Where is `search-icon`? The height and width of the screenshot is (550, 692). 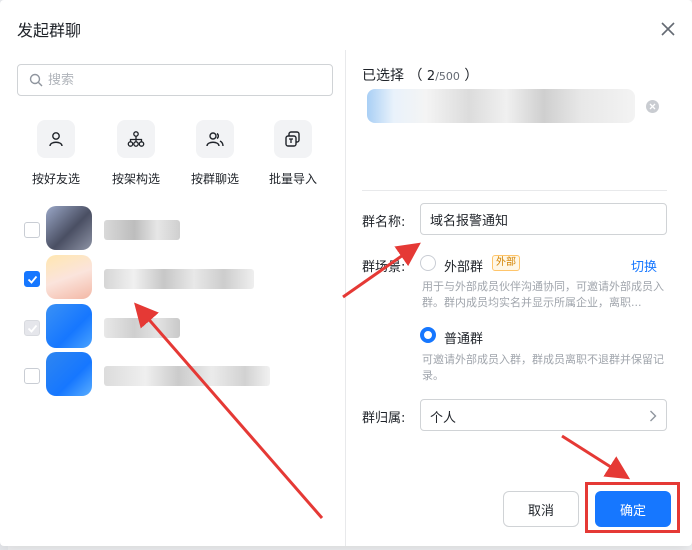 search-icon is located at coordinates (36, 80).